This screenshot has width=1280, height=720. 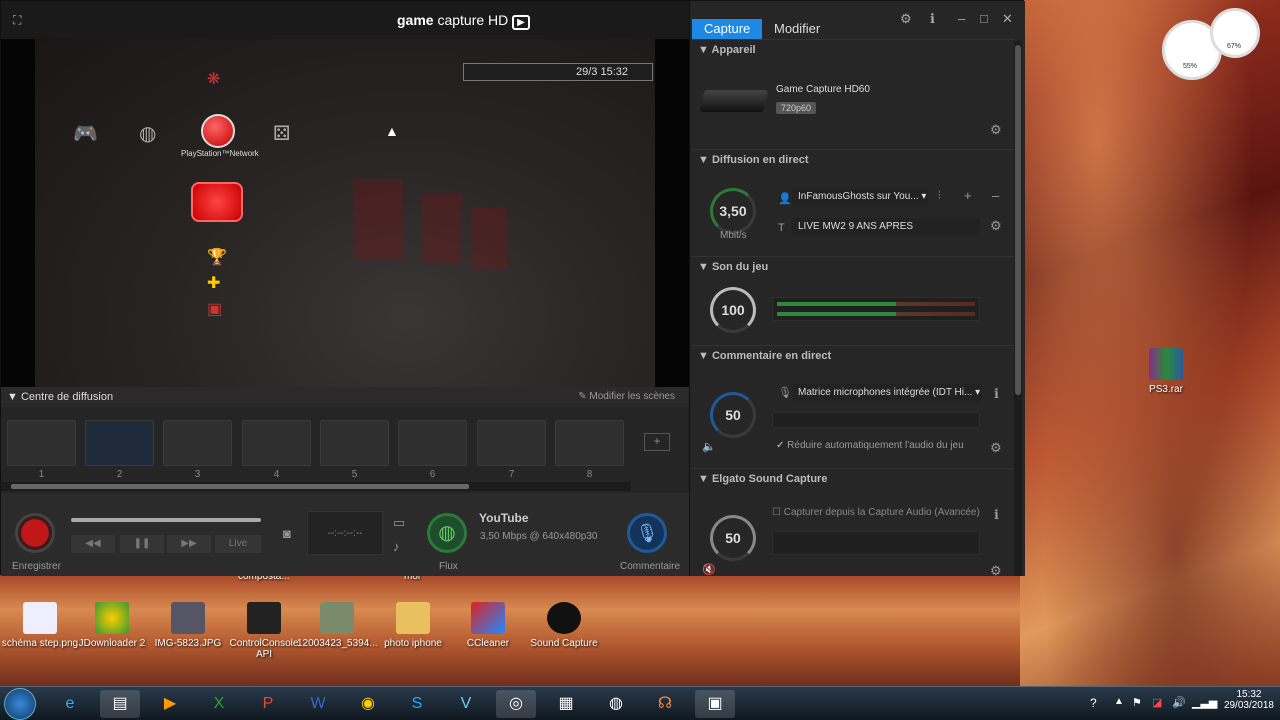 I want to click on clock: 15:32 29/03/2018, so click(x=1249, y=700).